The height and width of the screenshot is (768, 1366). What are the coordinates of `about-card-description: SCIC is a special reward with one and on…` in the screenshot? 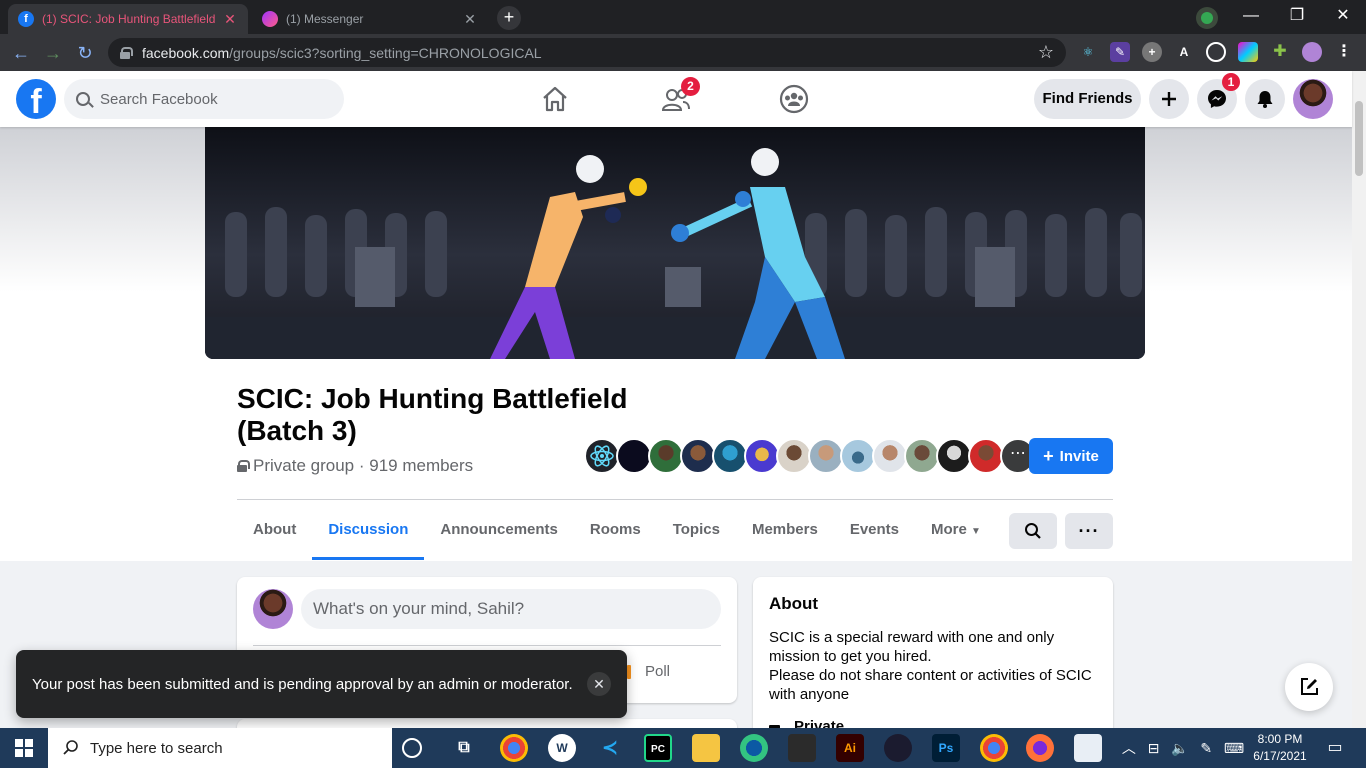 It's located at (934, 666).